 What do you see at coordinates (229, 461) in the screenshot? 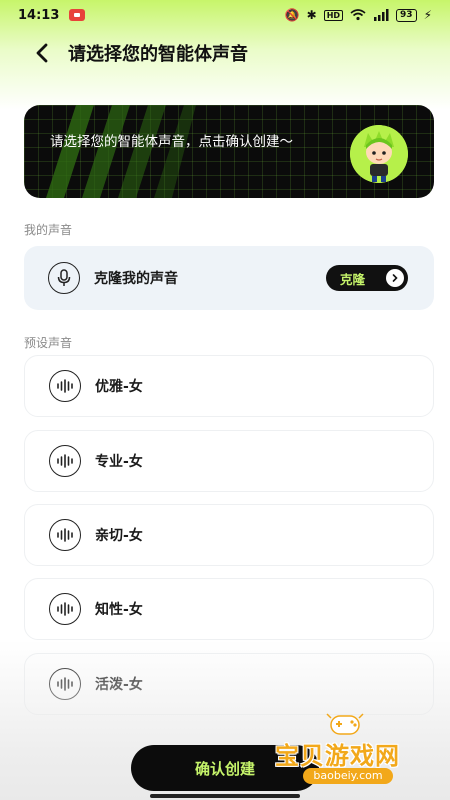
I see `preset-voice-item: 专业-女` at bounding box center [229, 461].